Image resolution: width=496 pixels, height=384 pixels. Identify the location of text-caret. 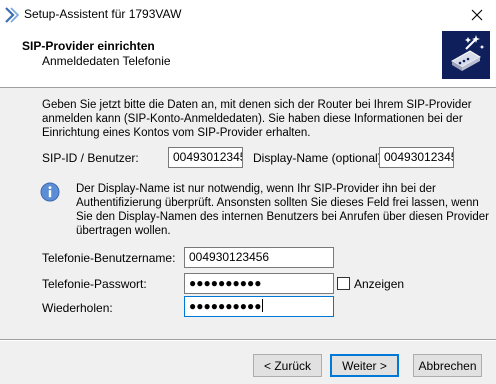
(263, 305).